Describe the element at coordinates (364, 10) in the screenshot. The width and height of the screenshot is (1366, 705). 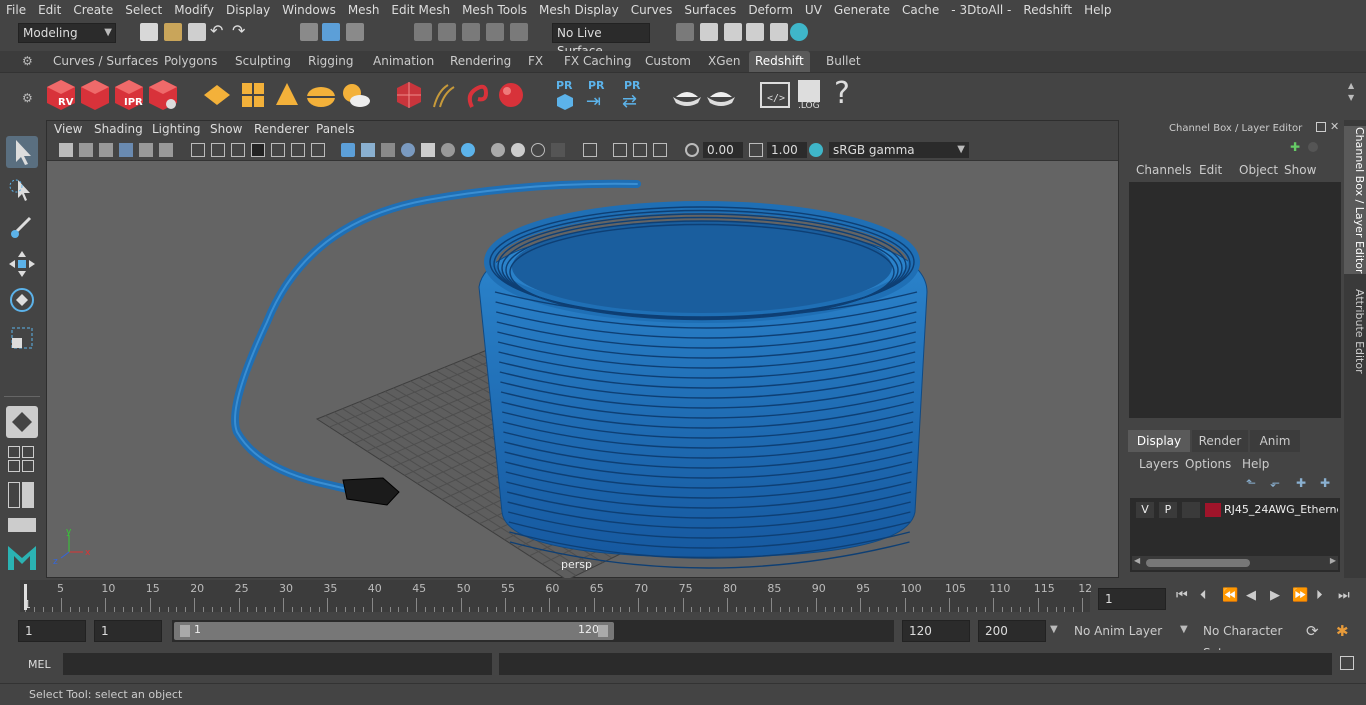
I see `menu-mesh: Mesh` at that location.